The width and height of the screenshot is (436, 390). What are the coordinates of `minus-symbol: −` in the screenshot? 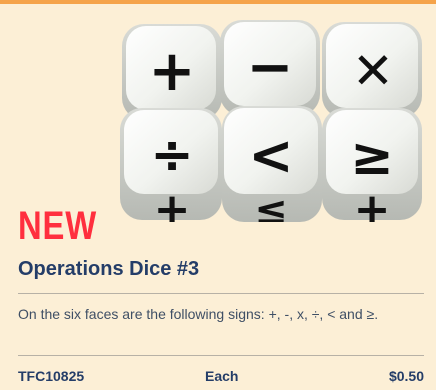 It's located at (270, 67).